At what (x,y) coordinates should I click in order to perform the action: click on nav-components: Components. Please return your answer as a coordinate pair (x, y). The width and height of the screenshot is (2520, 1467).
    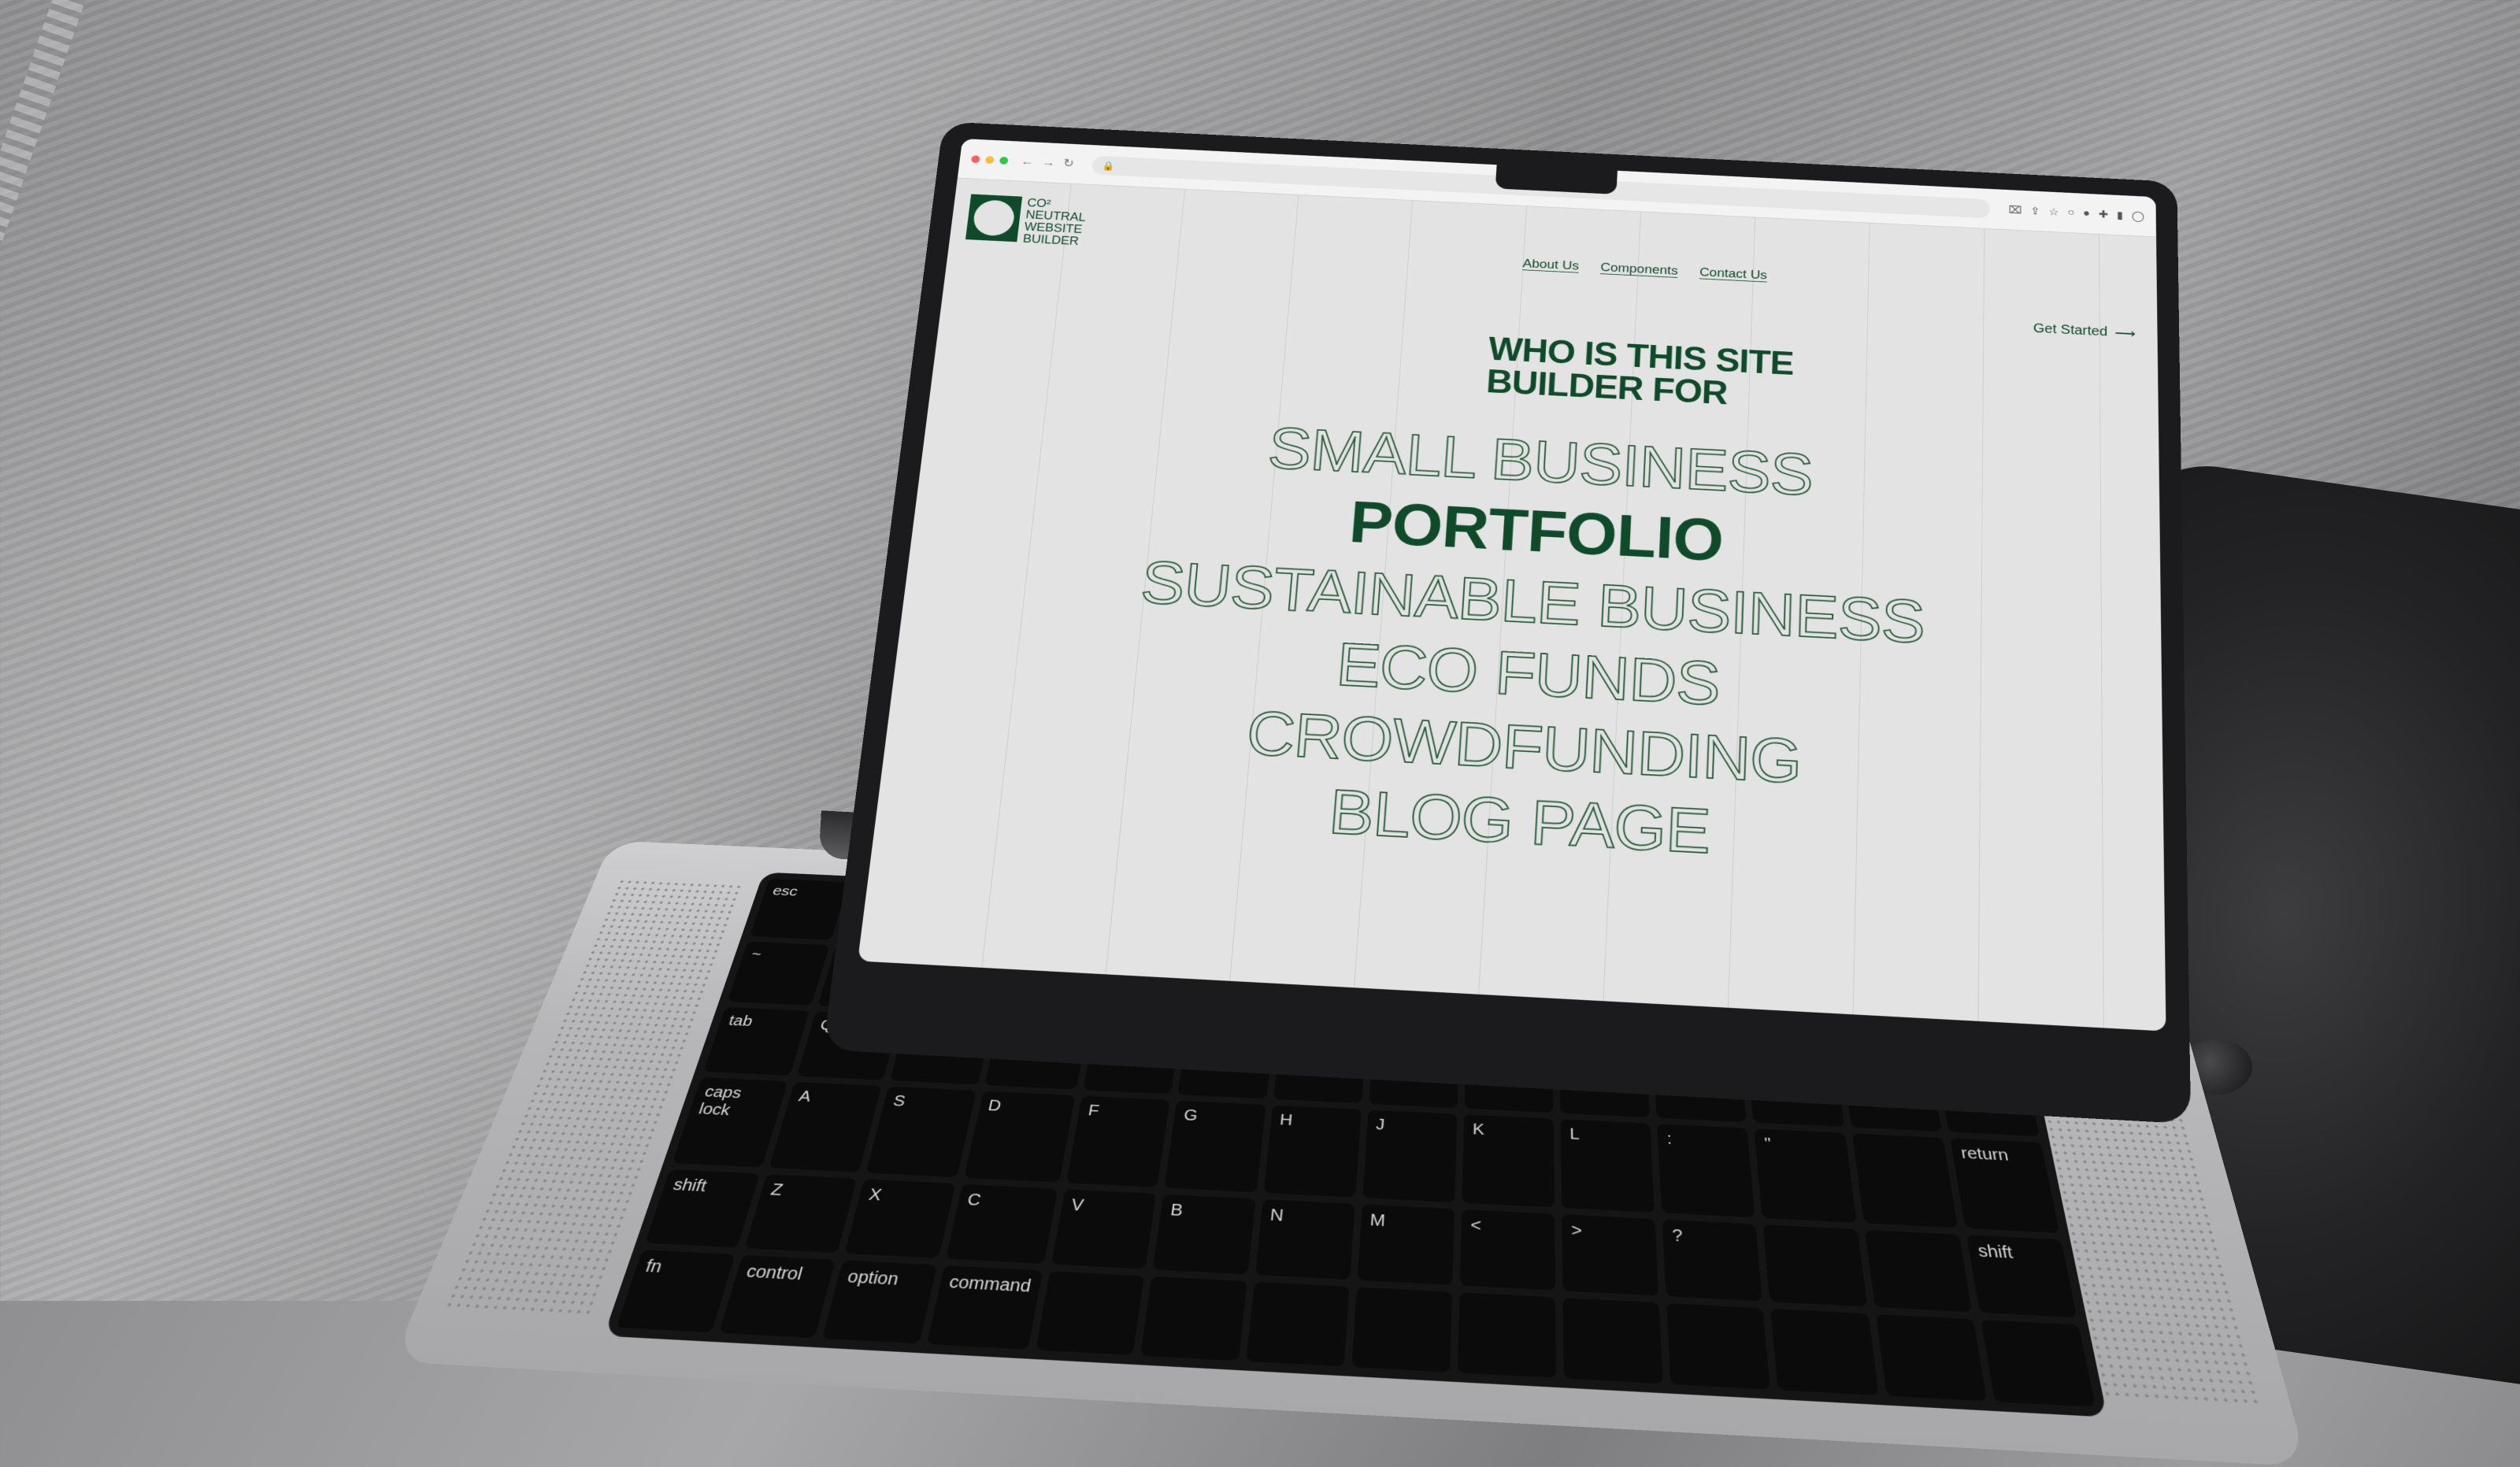
    Looking at the image, I should click on (1639, 270).